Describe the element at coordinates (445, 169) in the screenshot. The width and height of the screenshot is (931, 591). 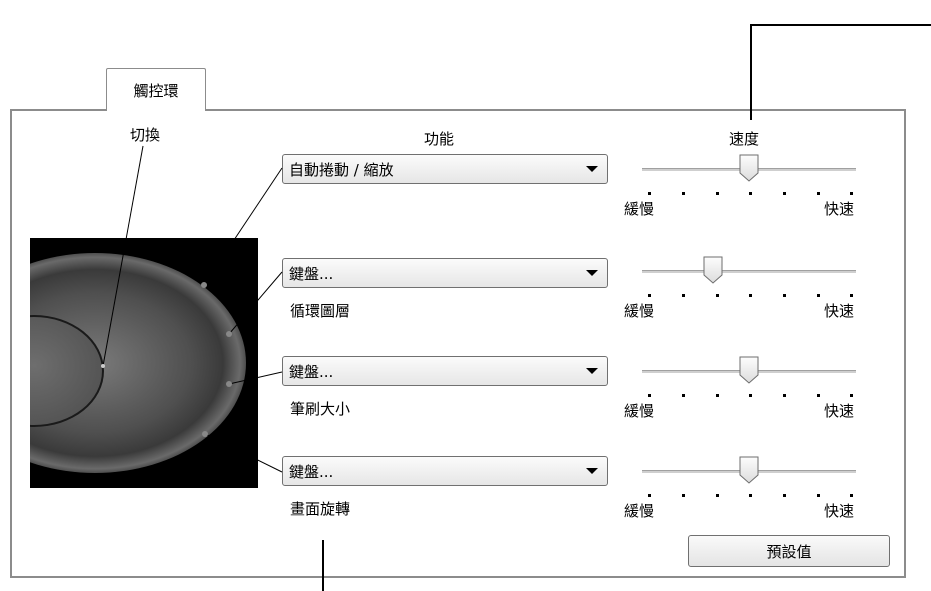
I see `function-dropdown-1: 自動捲動 / 縮放` at that location.